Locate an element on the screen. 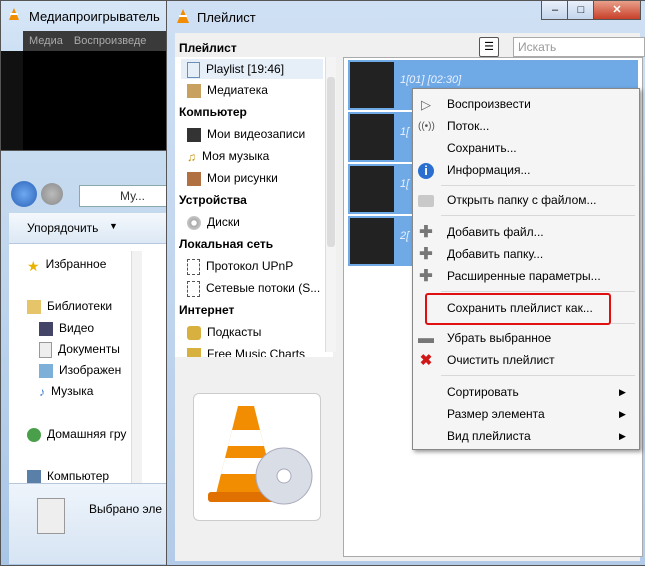 The image size is (645, 566). desktop-strip is located at coordinates (12, 105).